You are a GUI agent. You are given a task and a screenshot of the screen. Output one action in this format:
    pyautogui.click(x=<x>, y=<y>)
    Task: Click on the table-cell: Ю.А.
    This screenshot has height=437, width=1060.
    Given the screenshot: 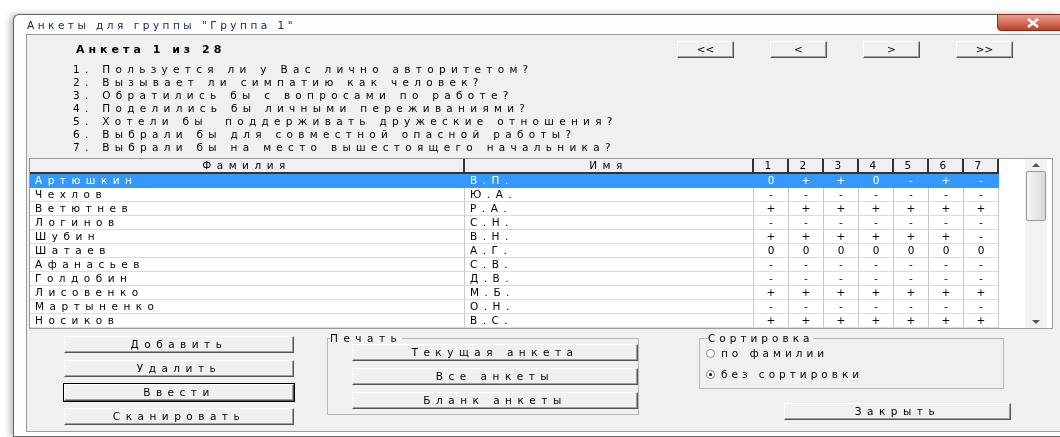 What is the action you would take?
    pyautogui.click(x=609, y=195)
    